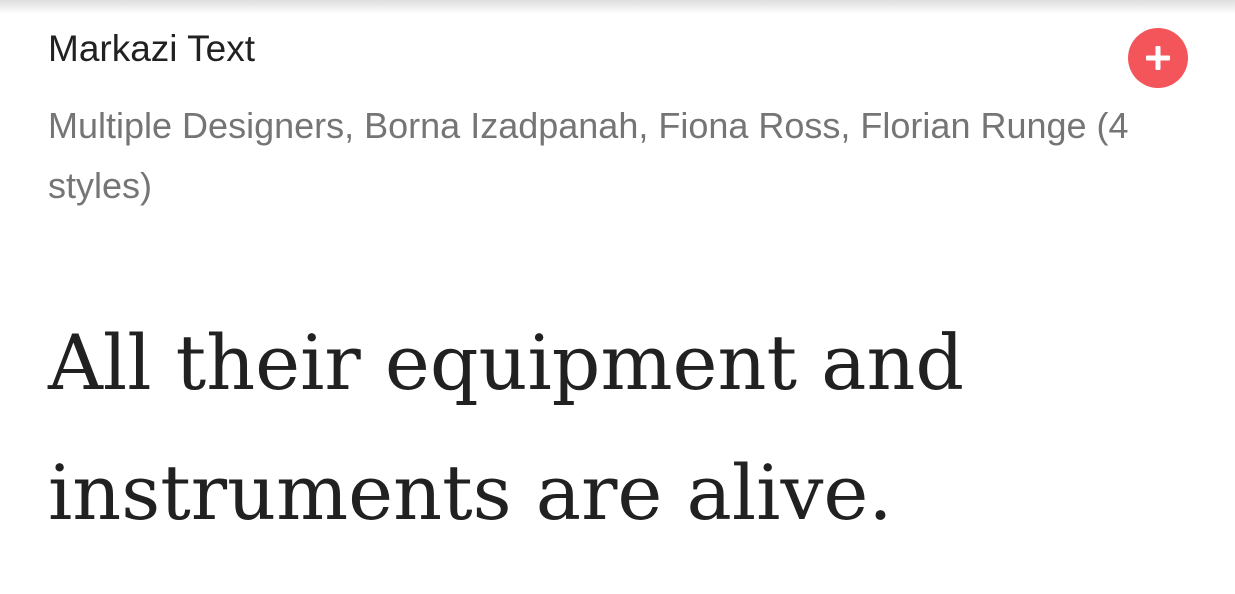 This screenshot has width=1235, height=594. Describe the element at coordinates (617, 7) in the screenshot. I see `toolbar-shadow` at that location.